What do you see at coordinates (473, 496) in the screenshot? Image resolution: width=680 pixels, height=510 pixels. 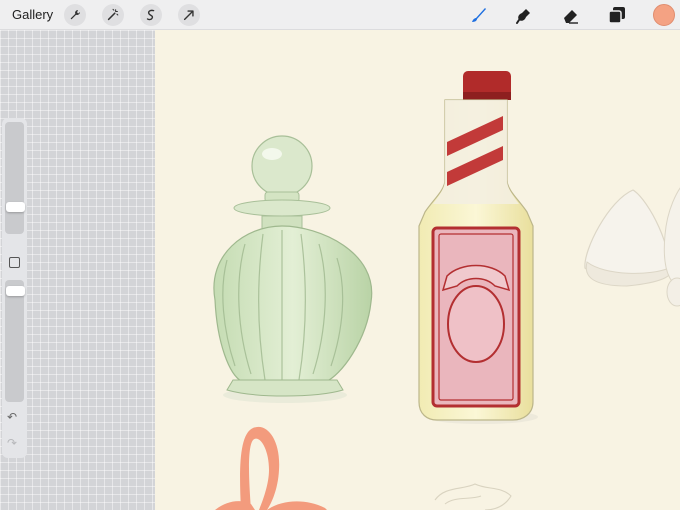 I see `faint-sketch` at bounding box center [473, 496].